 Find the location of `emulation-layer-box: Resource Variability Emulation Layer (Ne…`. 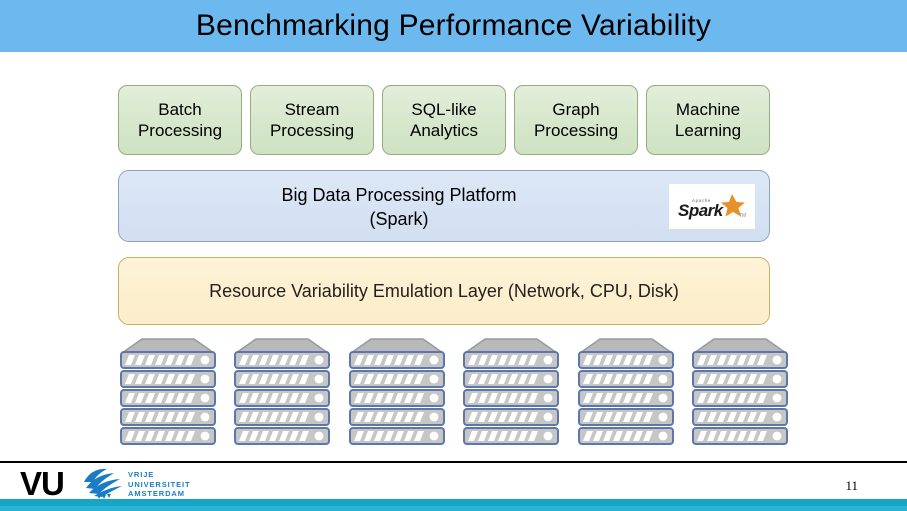

emulation-layer-box: Resource Variability Emulation Layer (Ne… is located at coordinates (444, 291).